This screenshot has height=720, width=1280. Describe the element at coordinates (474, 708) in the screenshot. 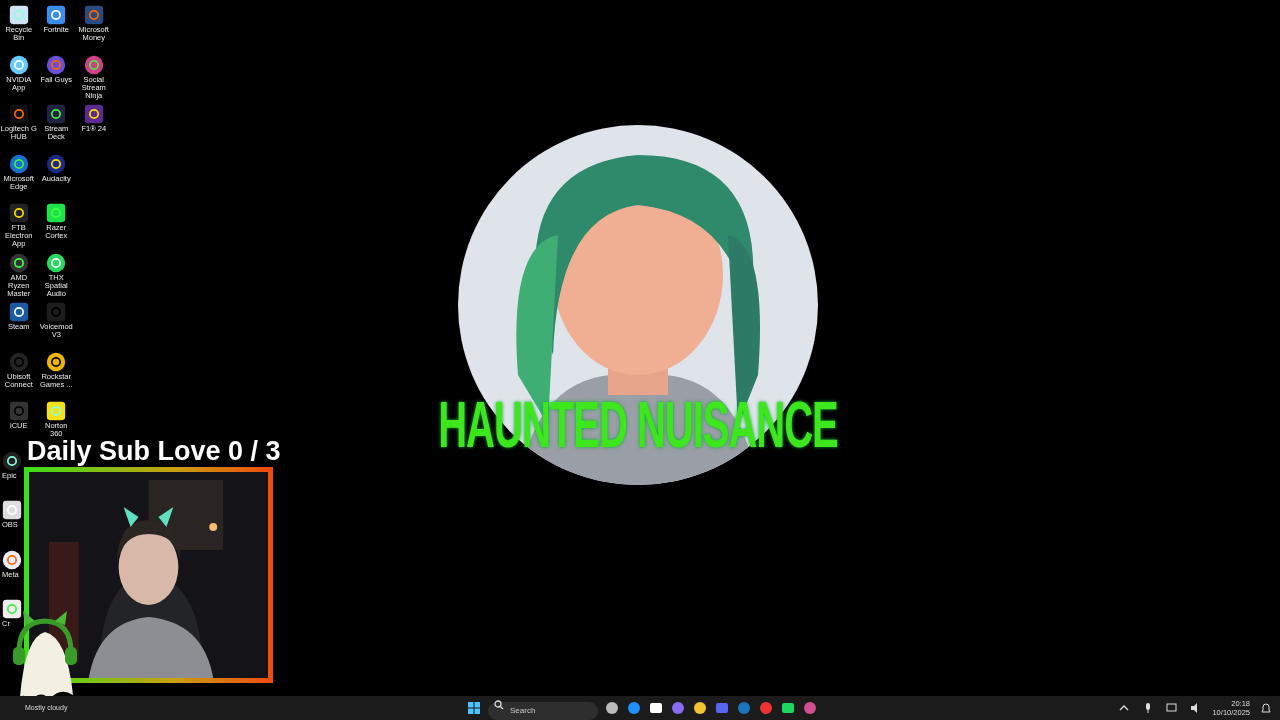

I see `windows-start-icon` at that location.